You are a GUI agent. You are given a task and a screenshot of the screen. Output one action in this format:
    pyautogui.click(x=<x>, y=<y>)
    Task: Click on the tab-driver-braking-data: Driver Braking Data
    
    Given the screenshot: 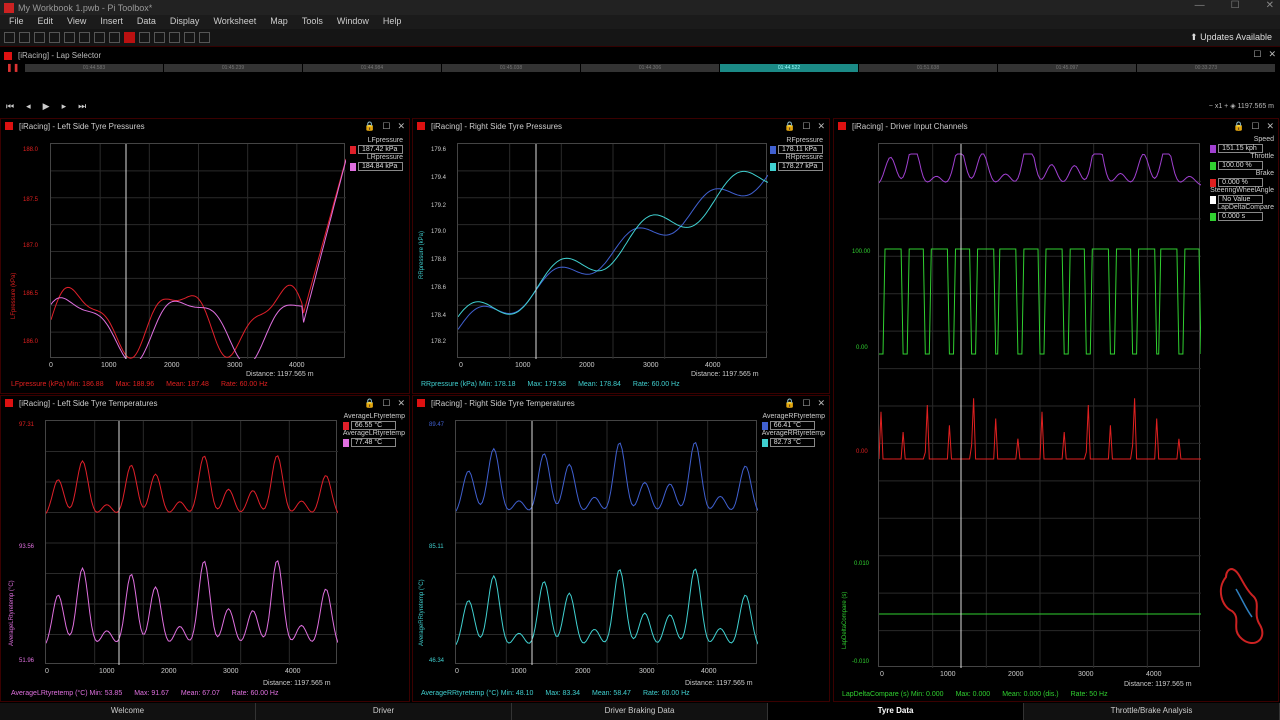 What is the action you would take?
    pyautogui.click(x=640, y=711)
    